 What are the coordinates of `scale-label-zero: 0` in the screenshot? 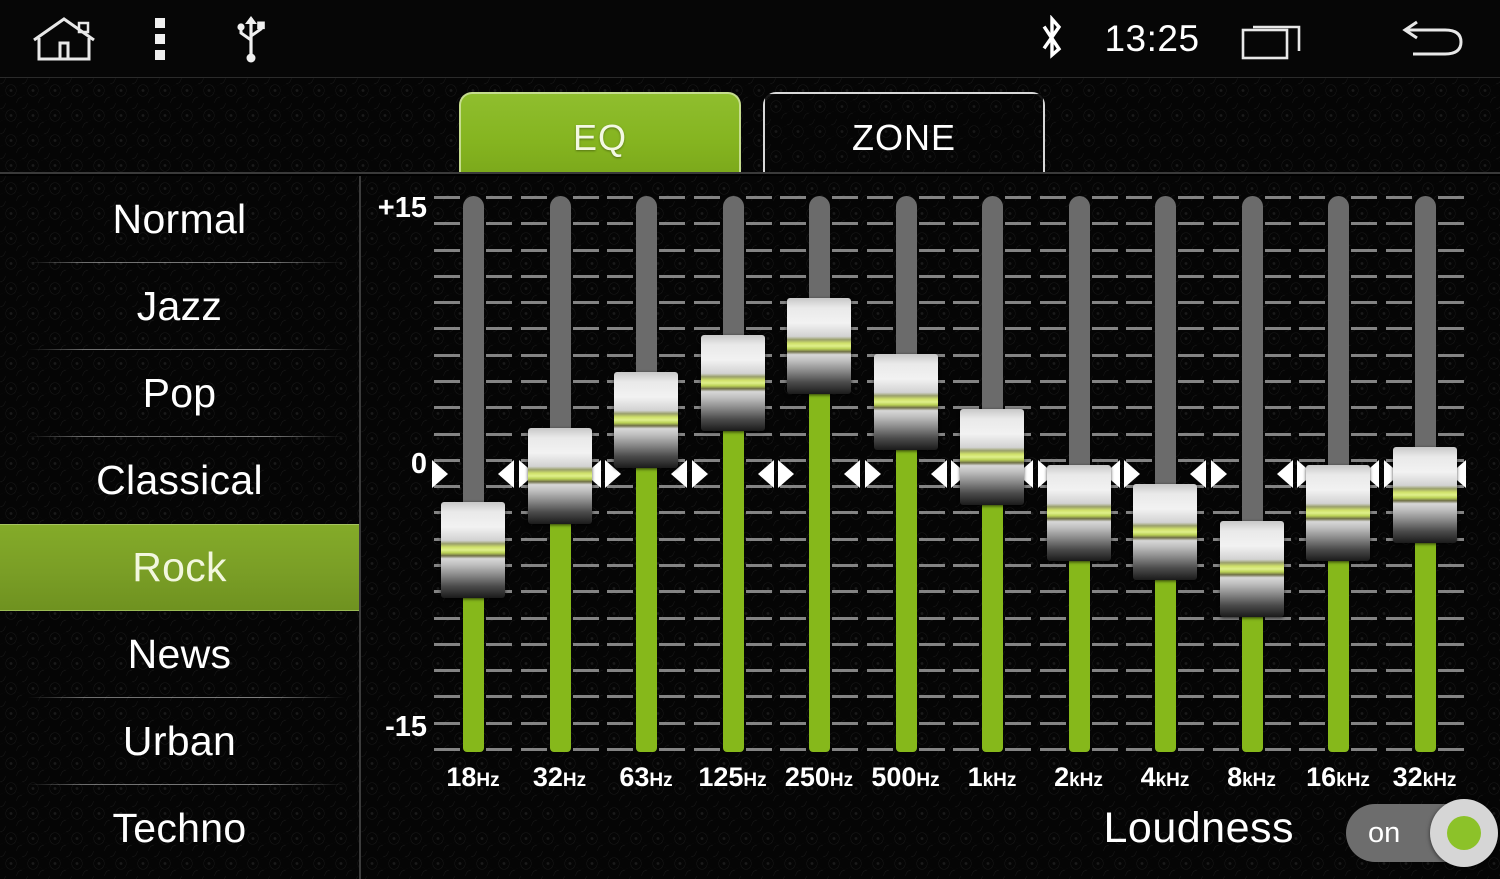 It's located at (418, 464).